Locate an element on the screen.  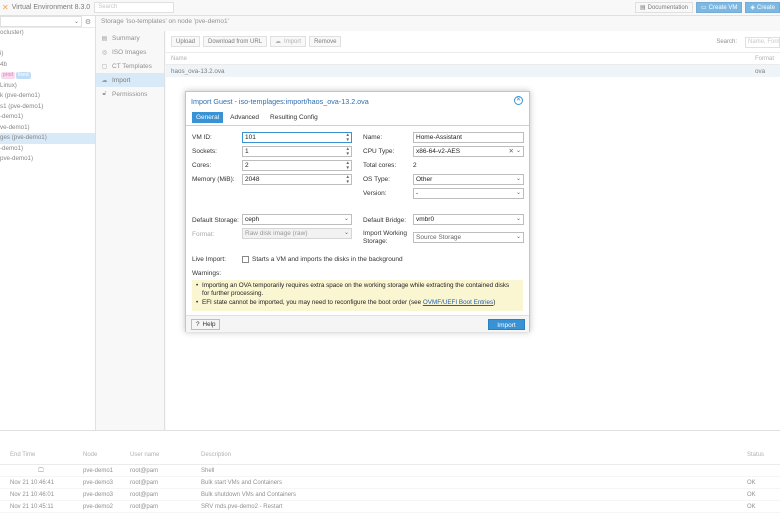
default-bridge-label: Default Bridge: is located at coordinates (384, 220).